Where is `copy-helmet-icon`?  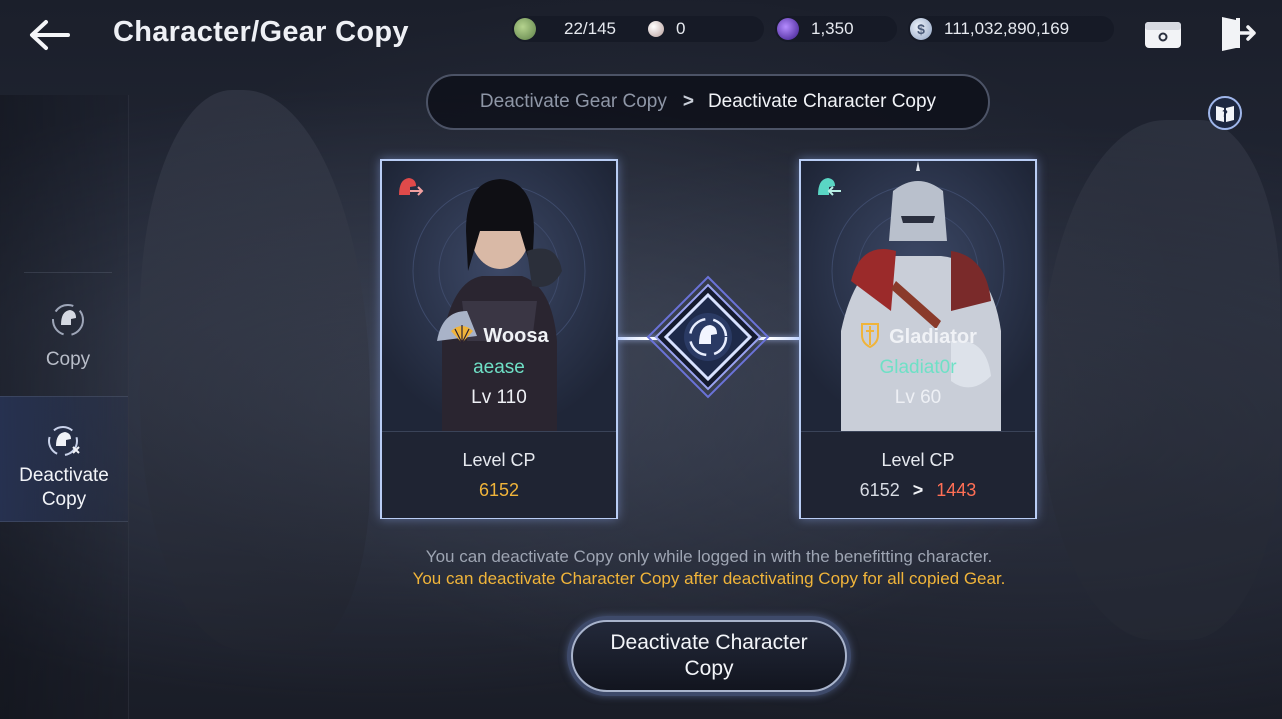 copy-helmet-icon is located at coordinates (68, 322).